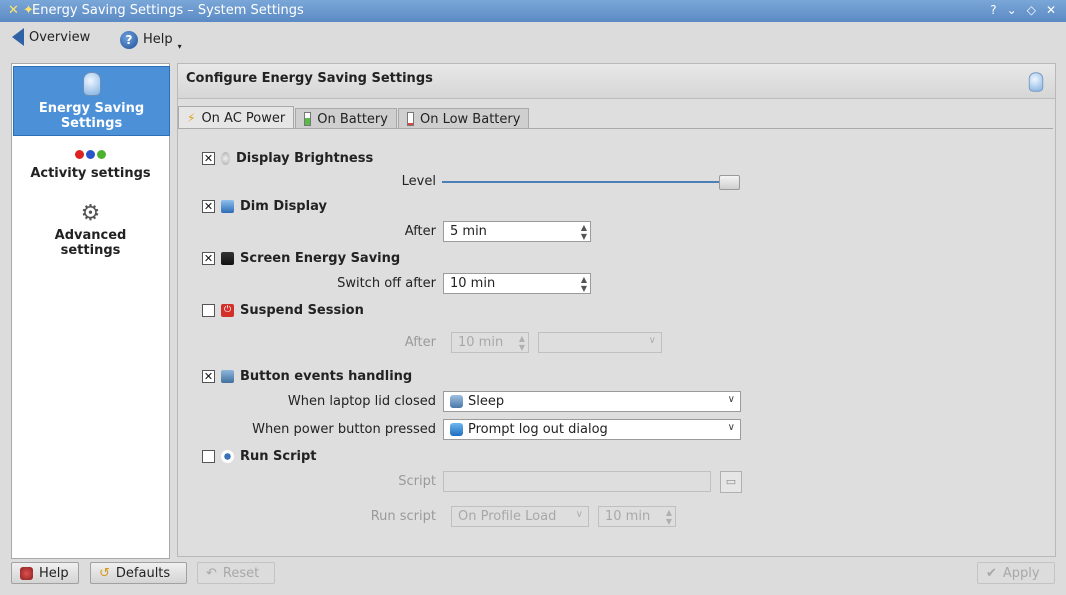  I want to click on lid-closed-combo: Sleep ∨, so click(592, 401).